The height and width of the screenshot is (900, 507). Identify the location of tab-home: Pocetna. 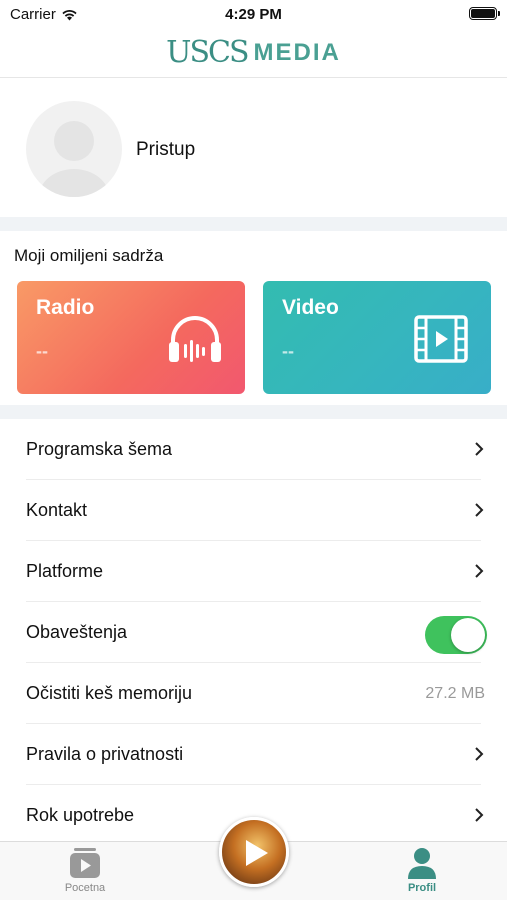
(85, 870).